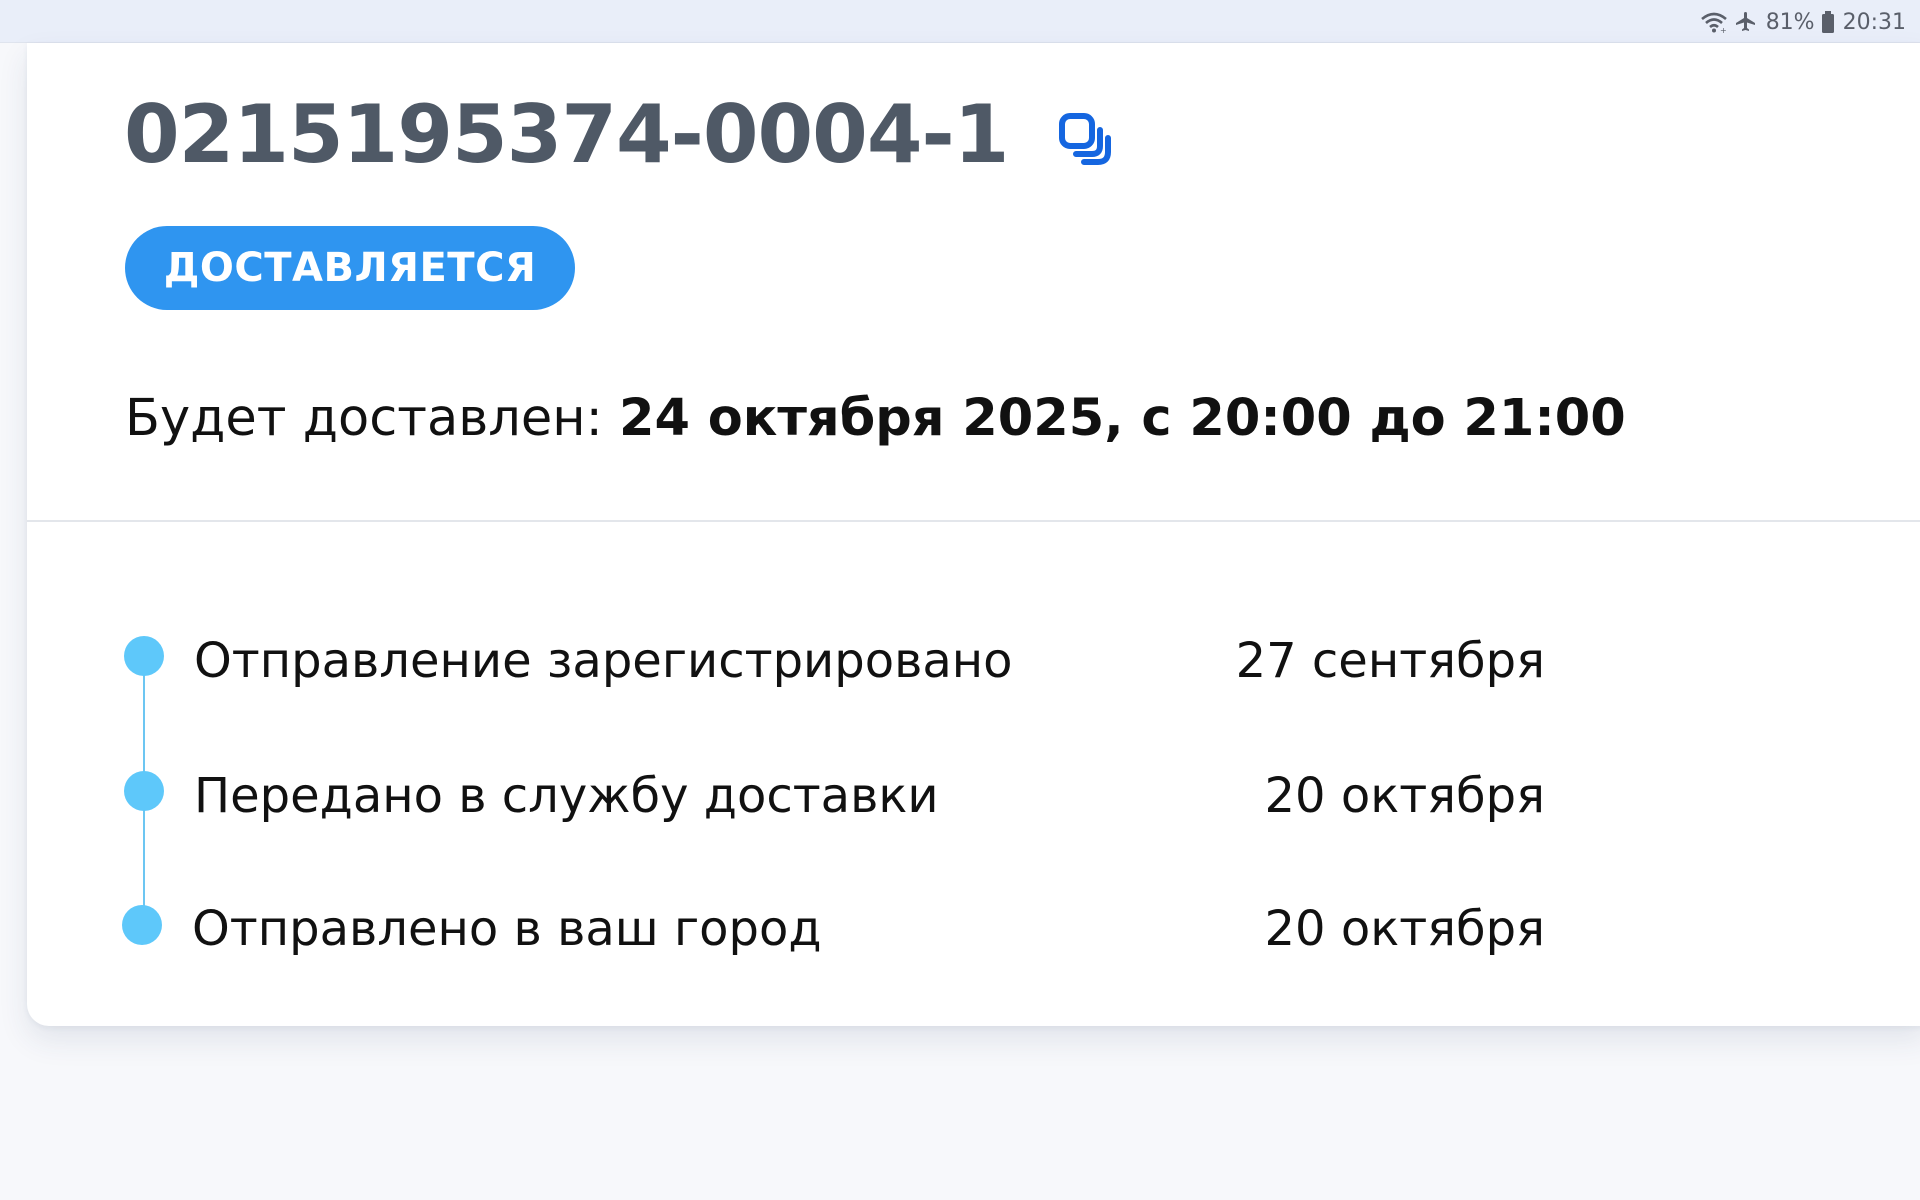 The height and width of the screenshot is (1200, 1920). Describe the element at coordinates (1874, 22) in the screenshot. I see `clock: 20:31` at that location.